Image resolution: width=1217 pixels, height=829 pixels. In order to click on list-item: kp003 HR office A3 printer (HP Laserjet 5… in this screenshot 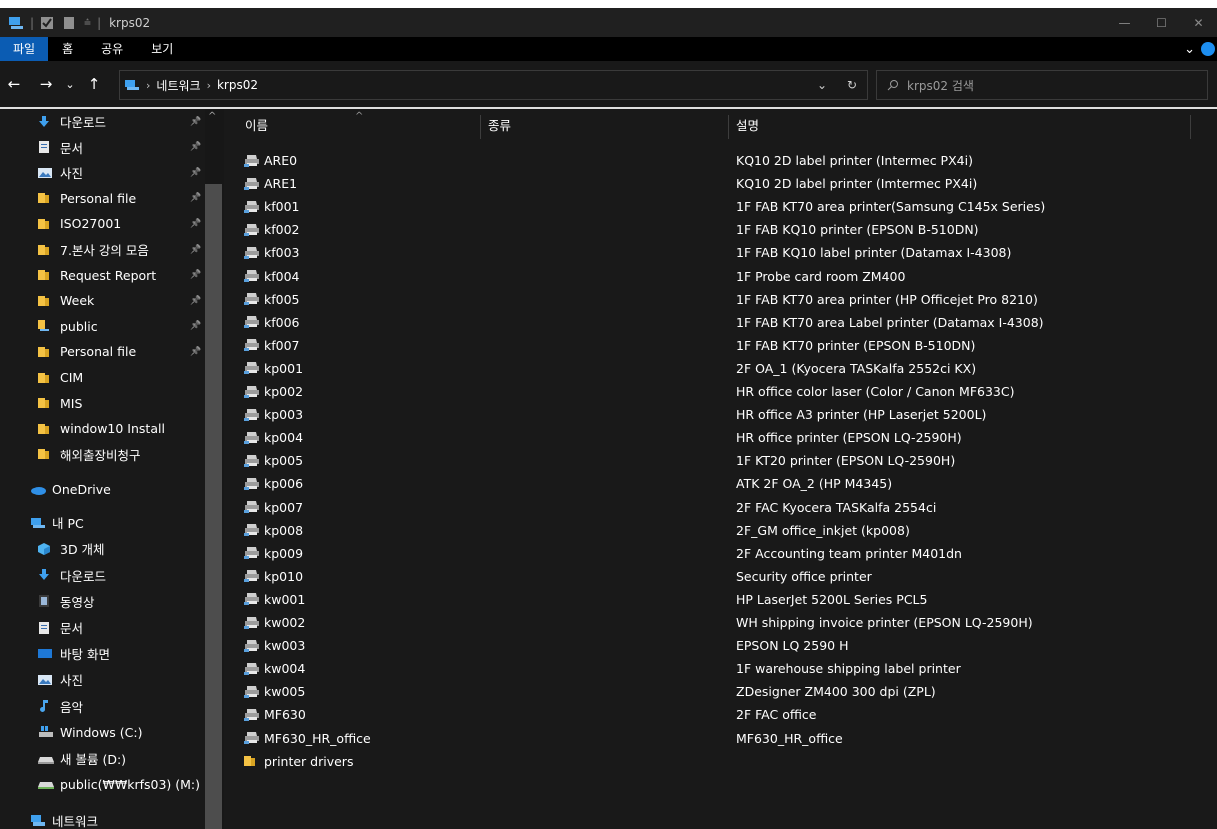, I will do `click(724, 414)`.